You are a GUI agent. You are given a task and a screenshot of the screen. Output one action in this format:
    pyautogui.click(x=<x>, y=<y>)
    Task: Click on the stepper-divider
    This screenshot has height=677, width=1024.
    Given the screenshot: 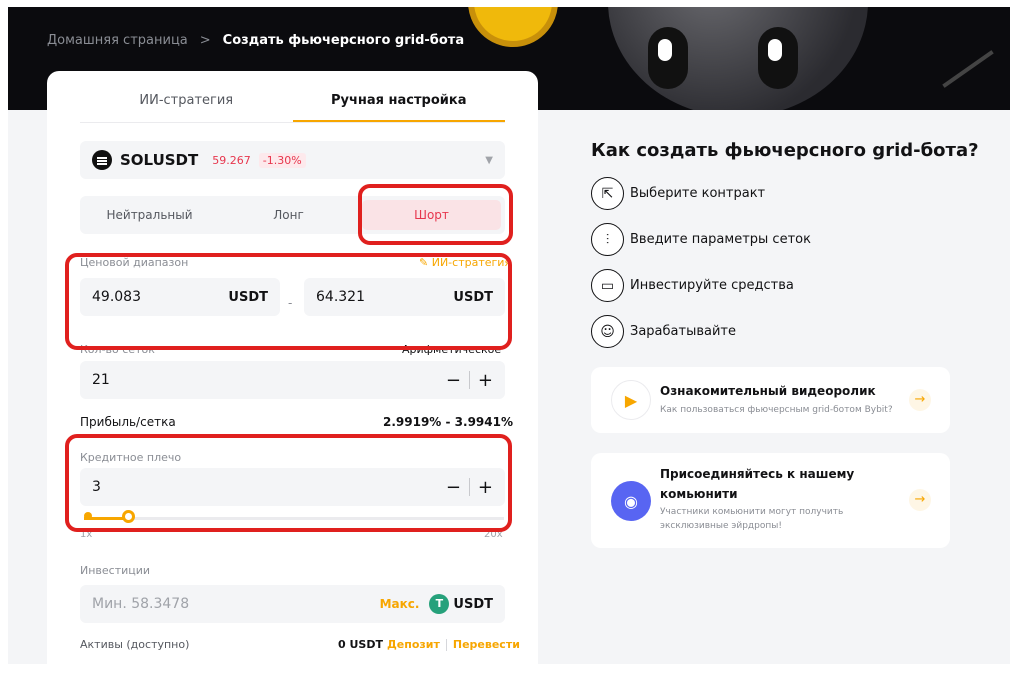 What is the action you would take?
    pyautogui.click(x=469, y=380)
    